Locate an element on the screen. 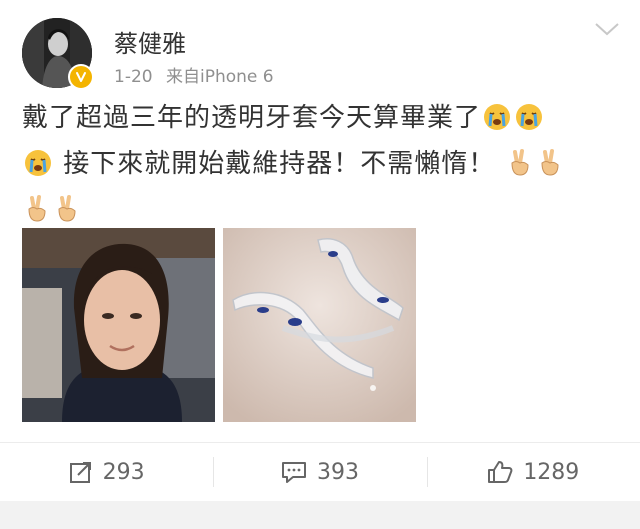 This screenshot has width=640, height=529. comment-count: 393 is located at coordinates (337, 472).